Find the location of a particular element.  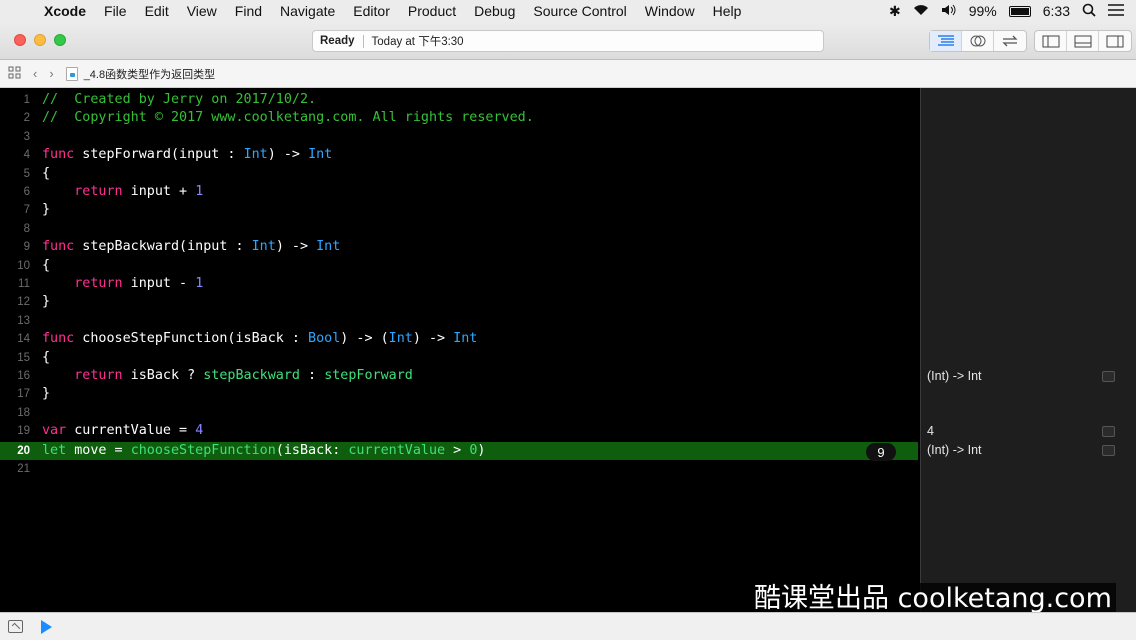

code-line: 3 is located at coordinates (460, 137).